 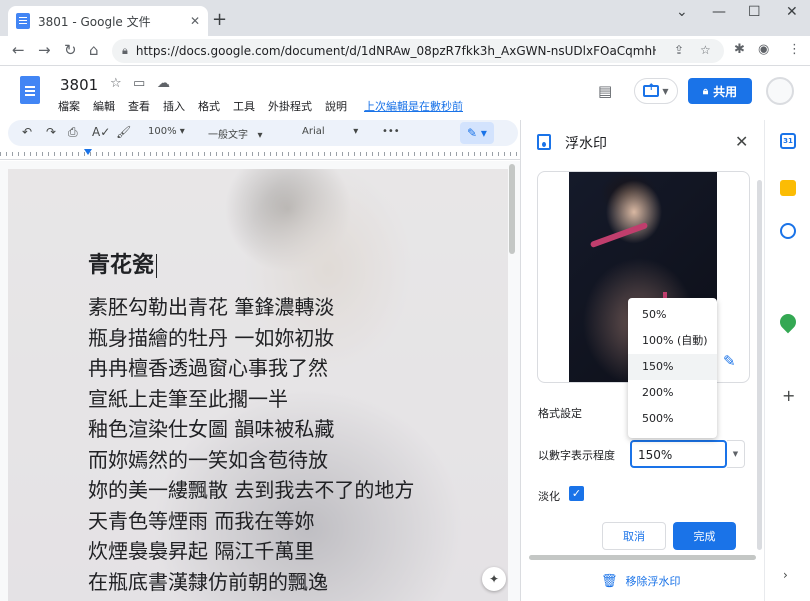 I want to click on window-collapse-icon: ⌄, so click(x=682, y=12).